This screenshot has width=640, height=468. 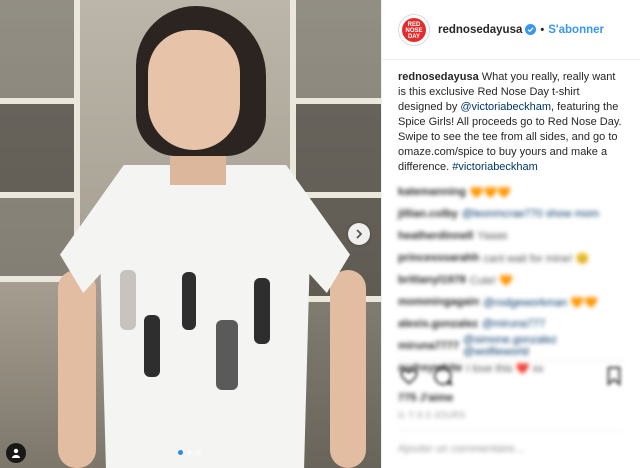 I want to click on comment: heatherdinnell Yaaas, so click(x=511, y=236).